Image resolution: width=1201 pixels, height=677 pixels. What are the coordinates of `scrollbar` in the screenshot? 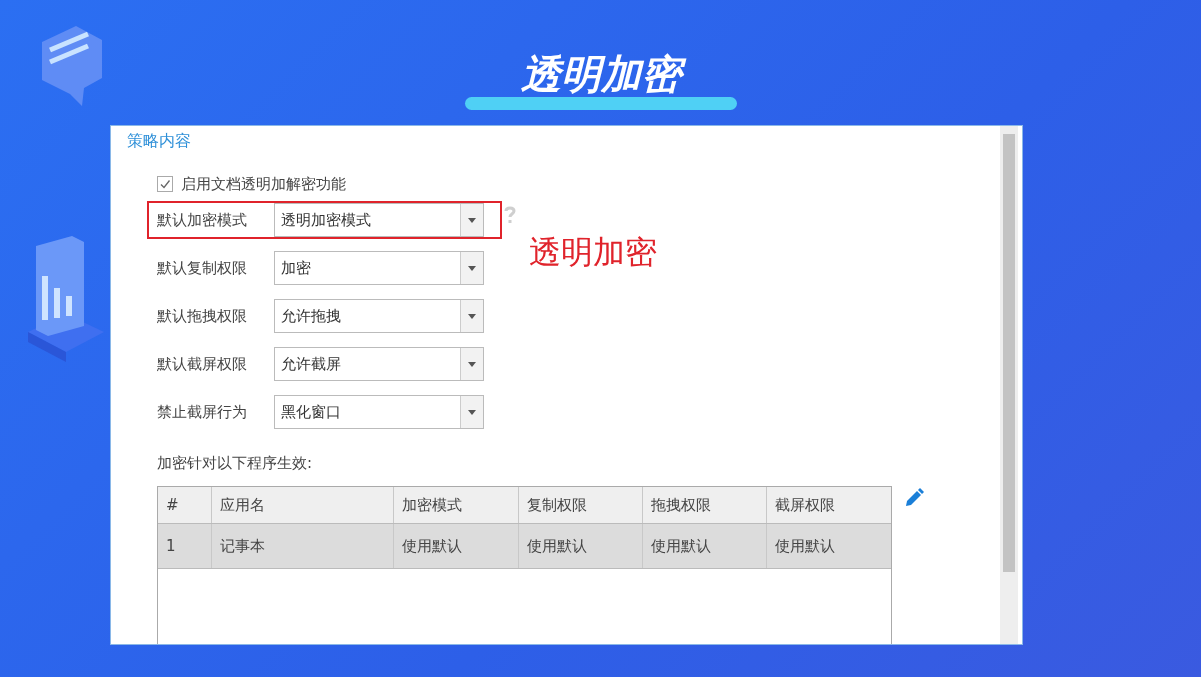 It's located at (1009, 385).